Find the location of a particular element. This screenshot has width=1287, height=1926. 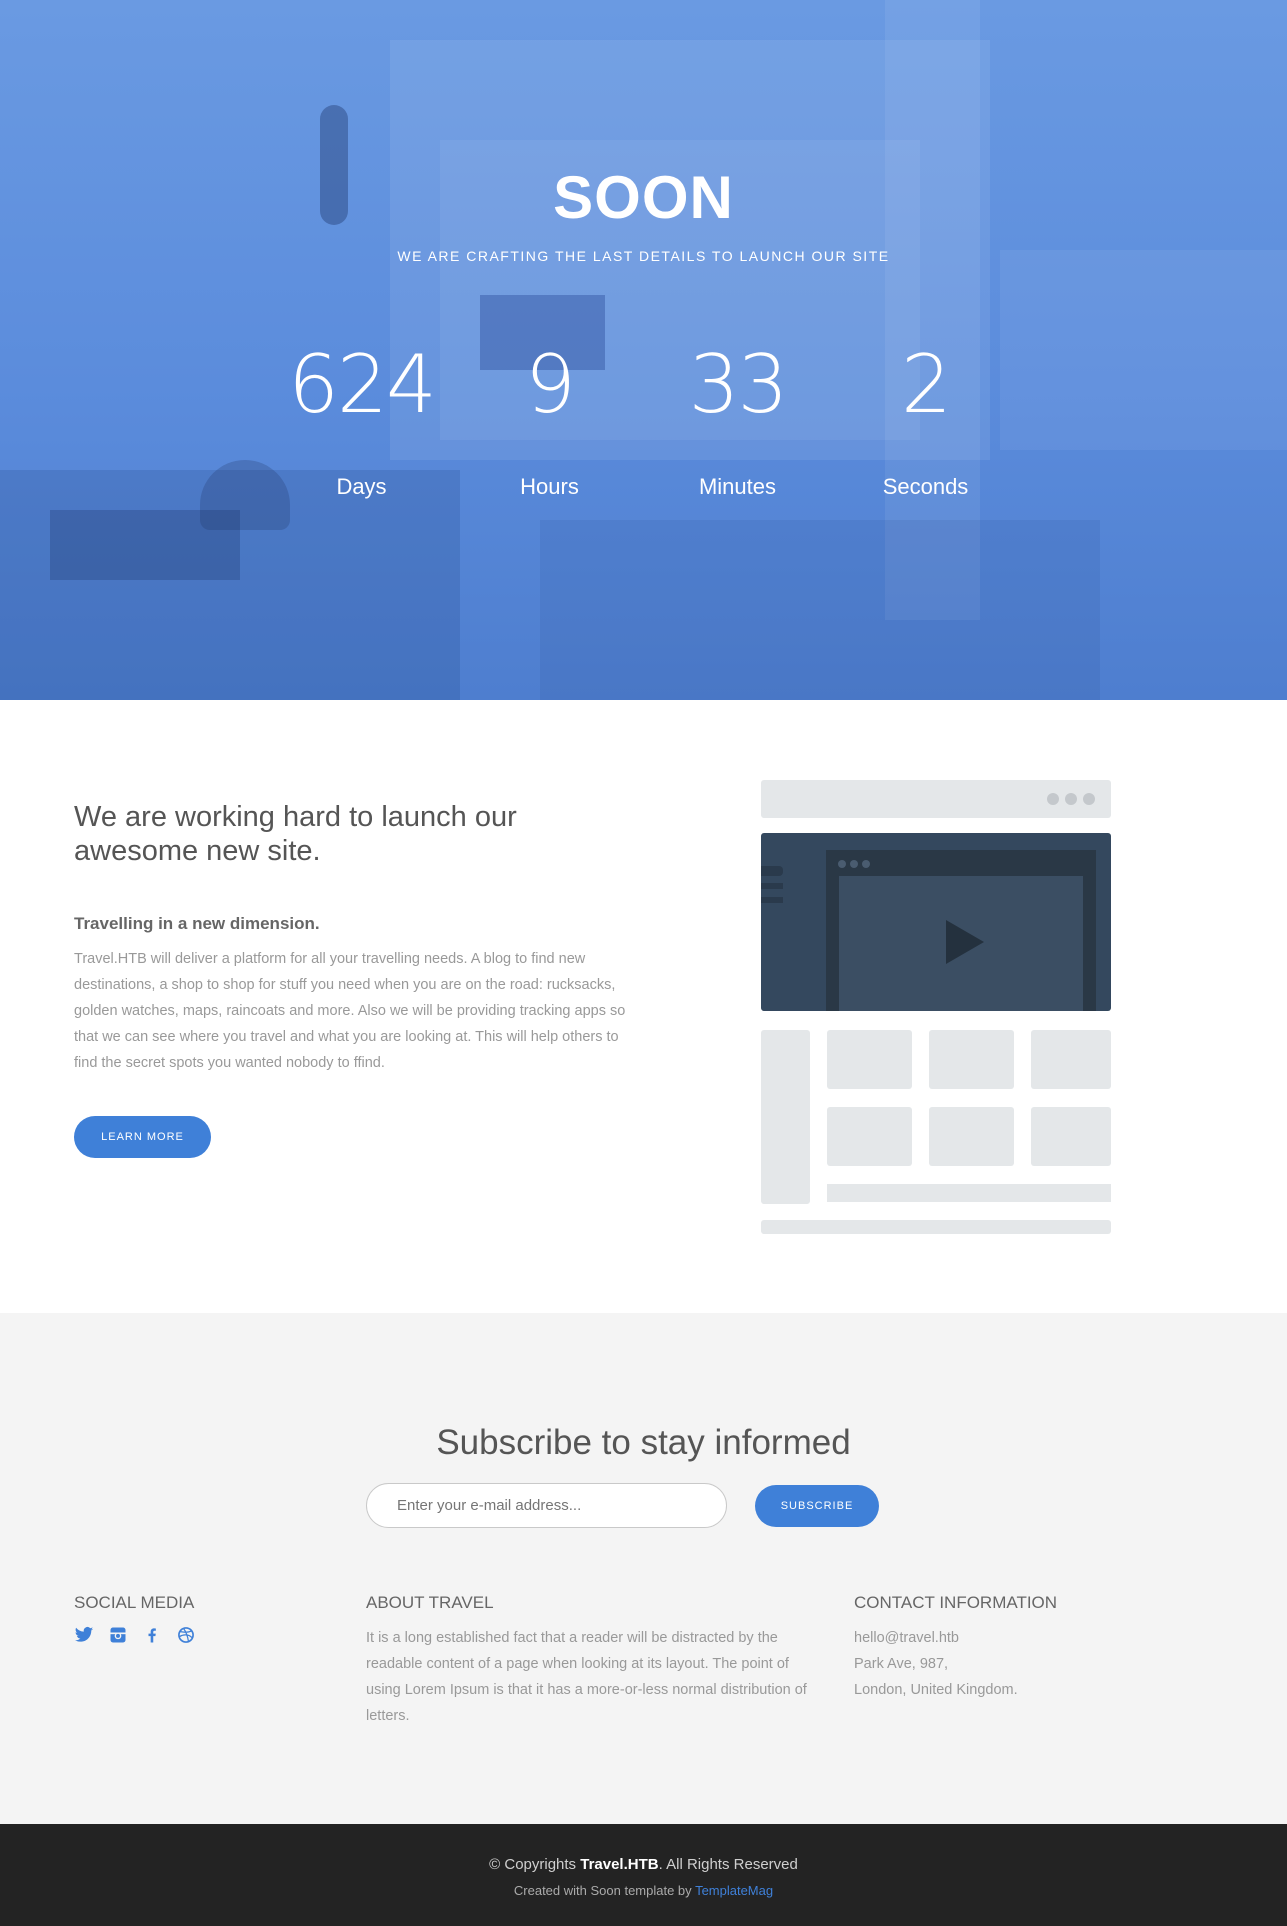

countdown-hours: 9 Hours is located at coordinates (550, 420).